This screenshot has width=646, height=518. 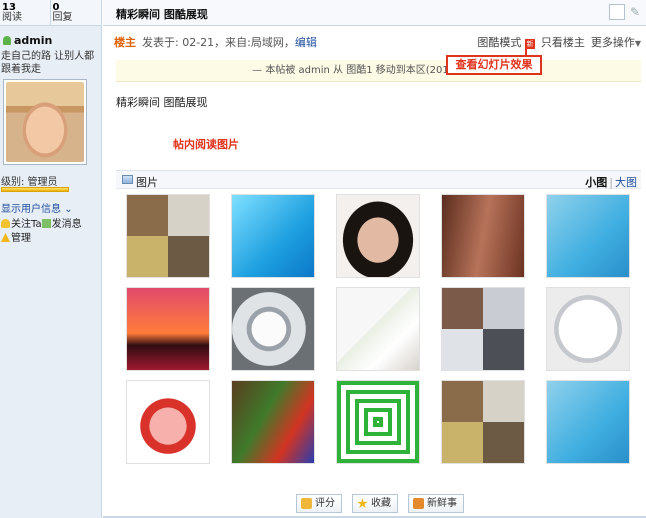 What do you see at coordinates (68, 209) in the screenshot?
I see `chevron-down-icon: ⌄` at bounding box center [68, 209].